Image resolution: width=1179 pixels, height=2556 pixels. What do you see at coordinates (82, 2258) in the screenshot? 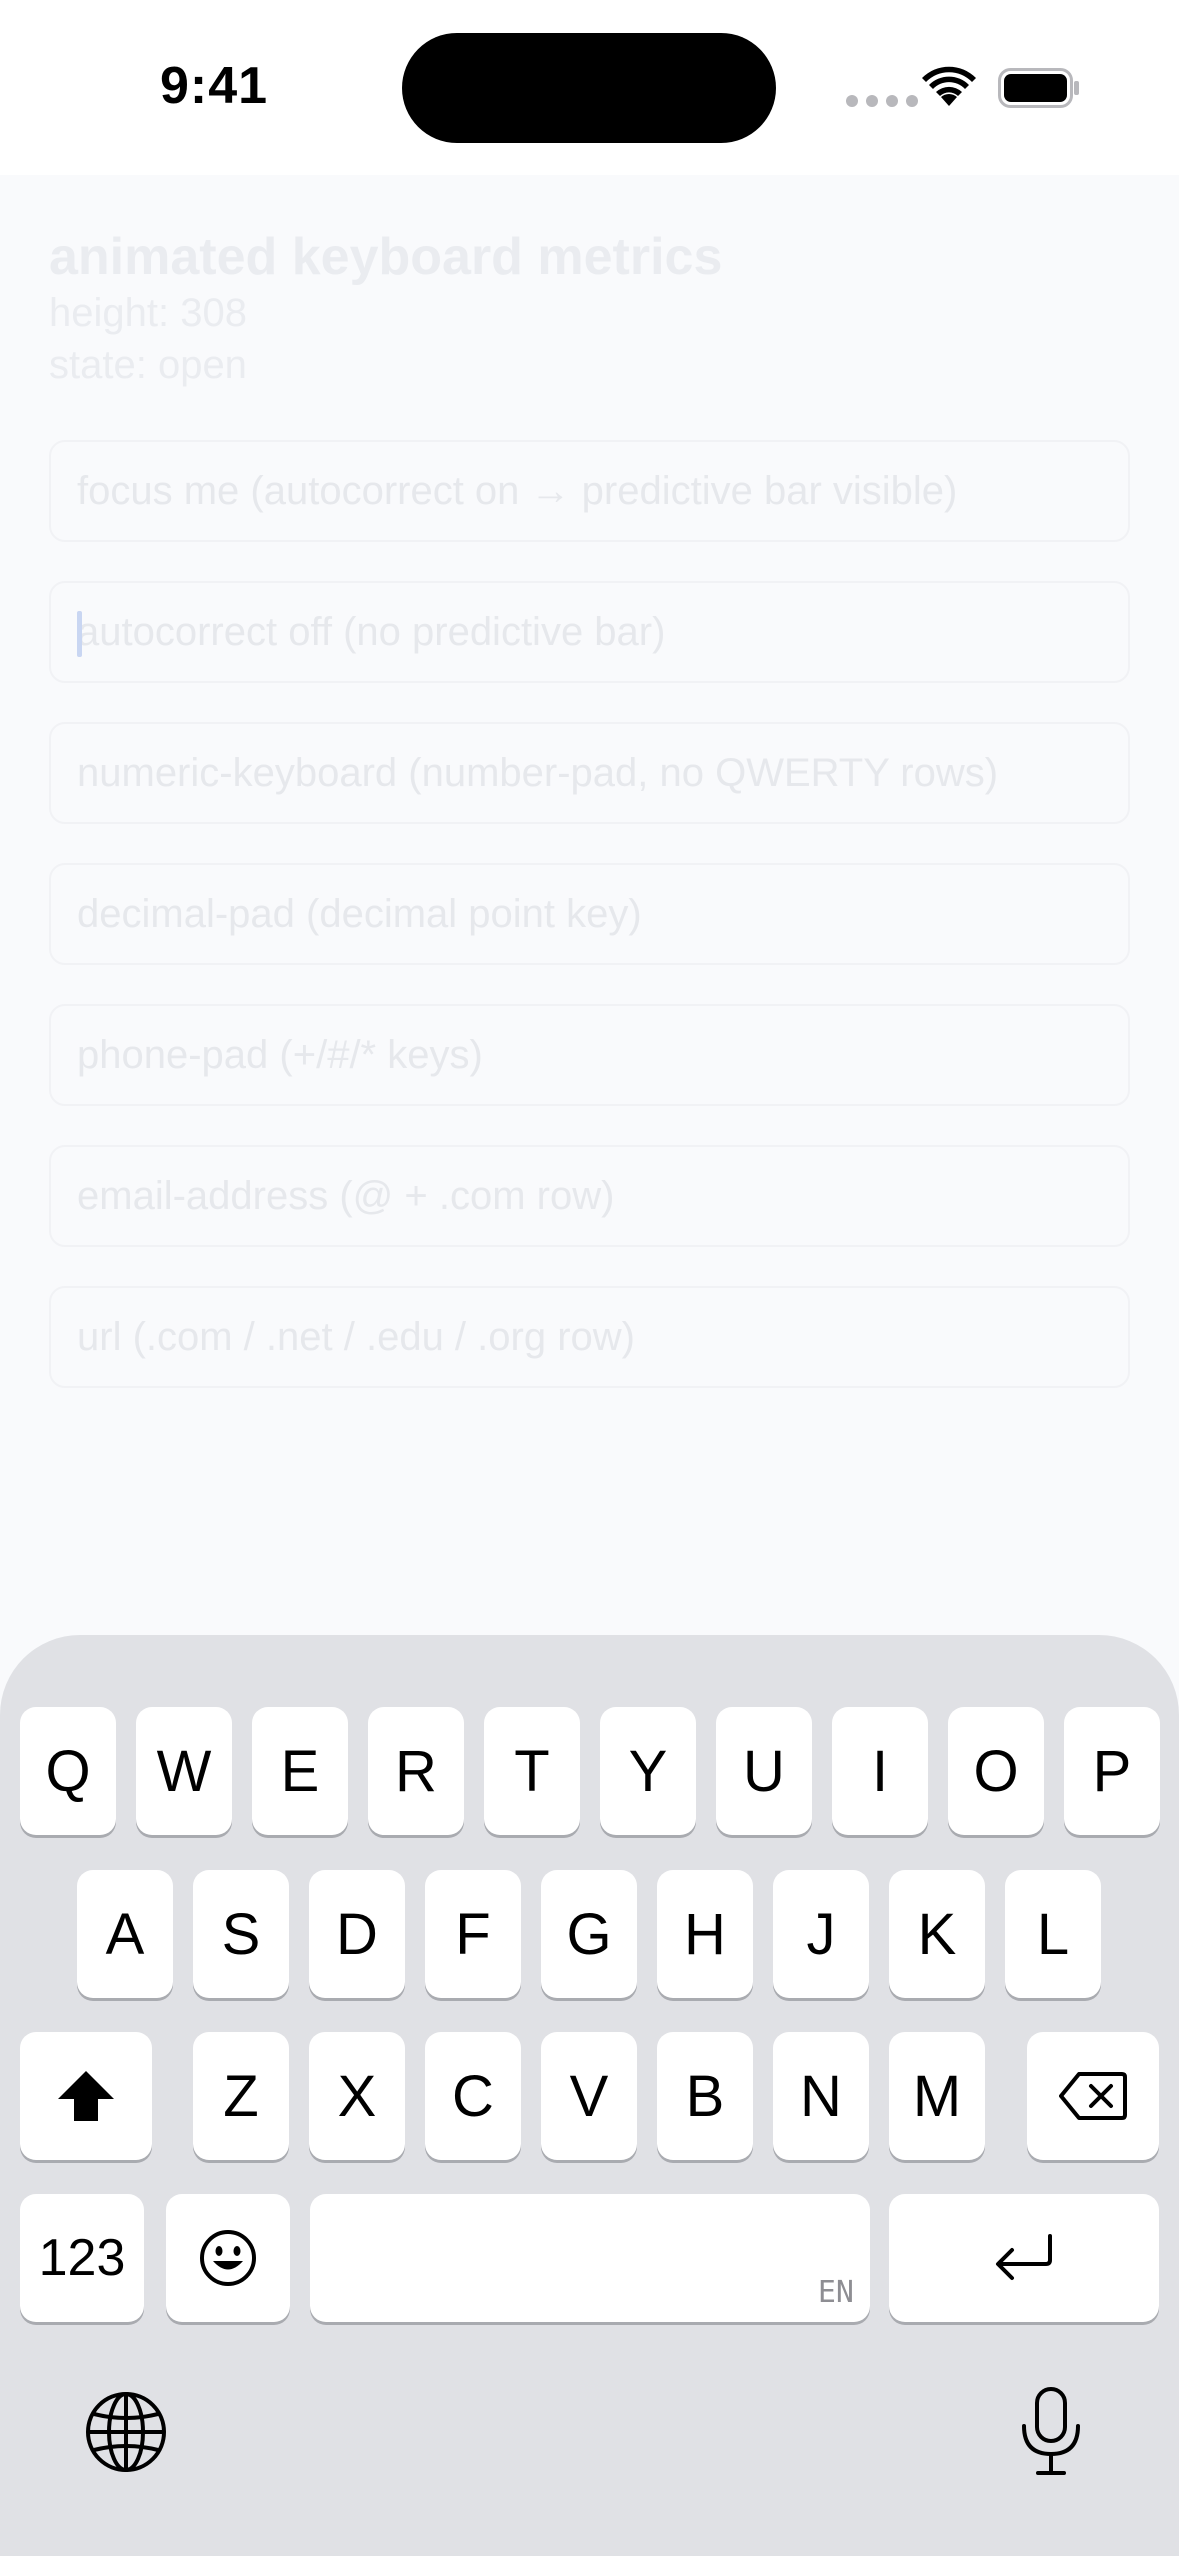
I see `numbers-key: 123` at bounding box center [82, 2258].